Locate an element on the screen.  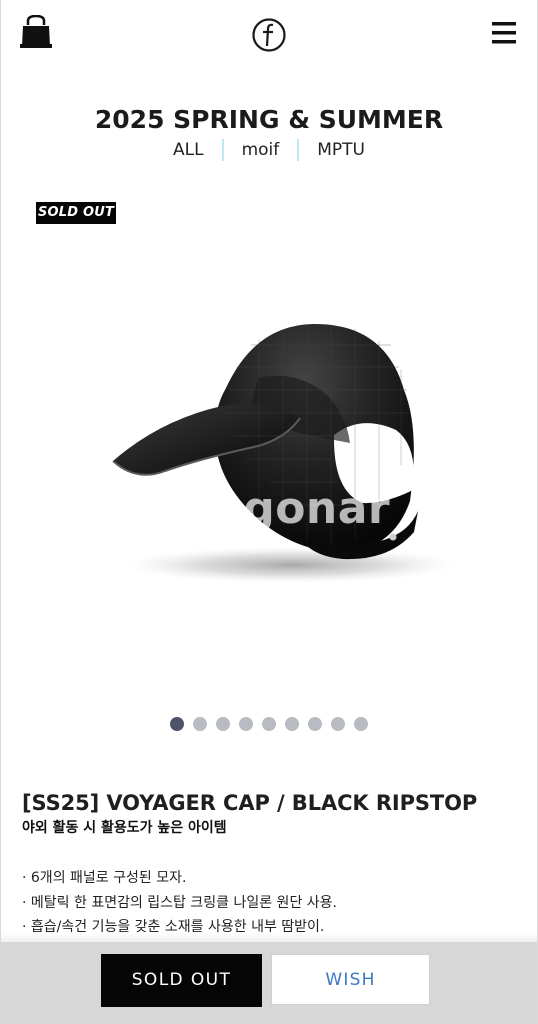
image-carousel-dots is located at coordinates (269, 724).